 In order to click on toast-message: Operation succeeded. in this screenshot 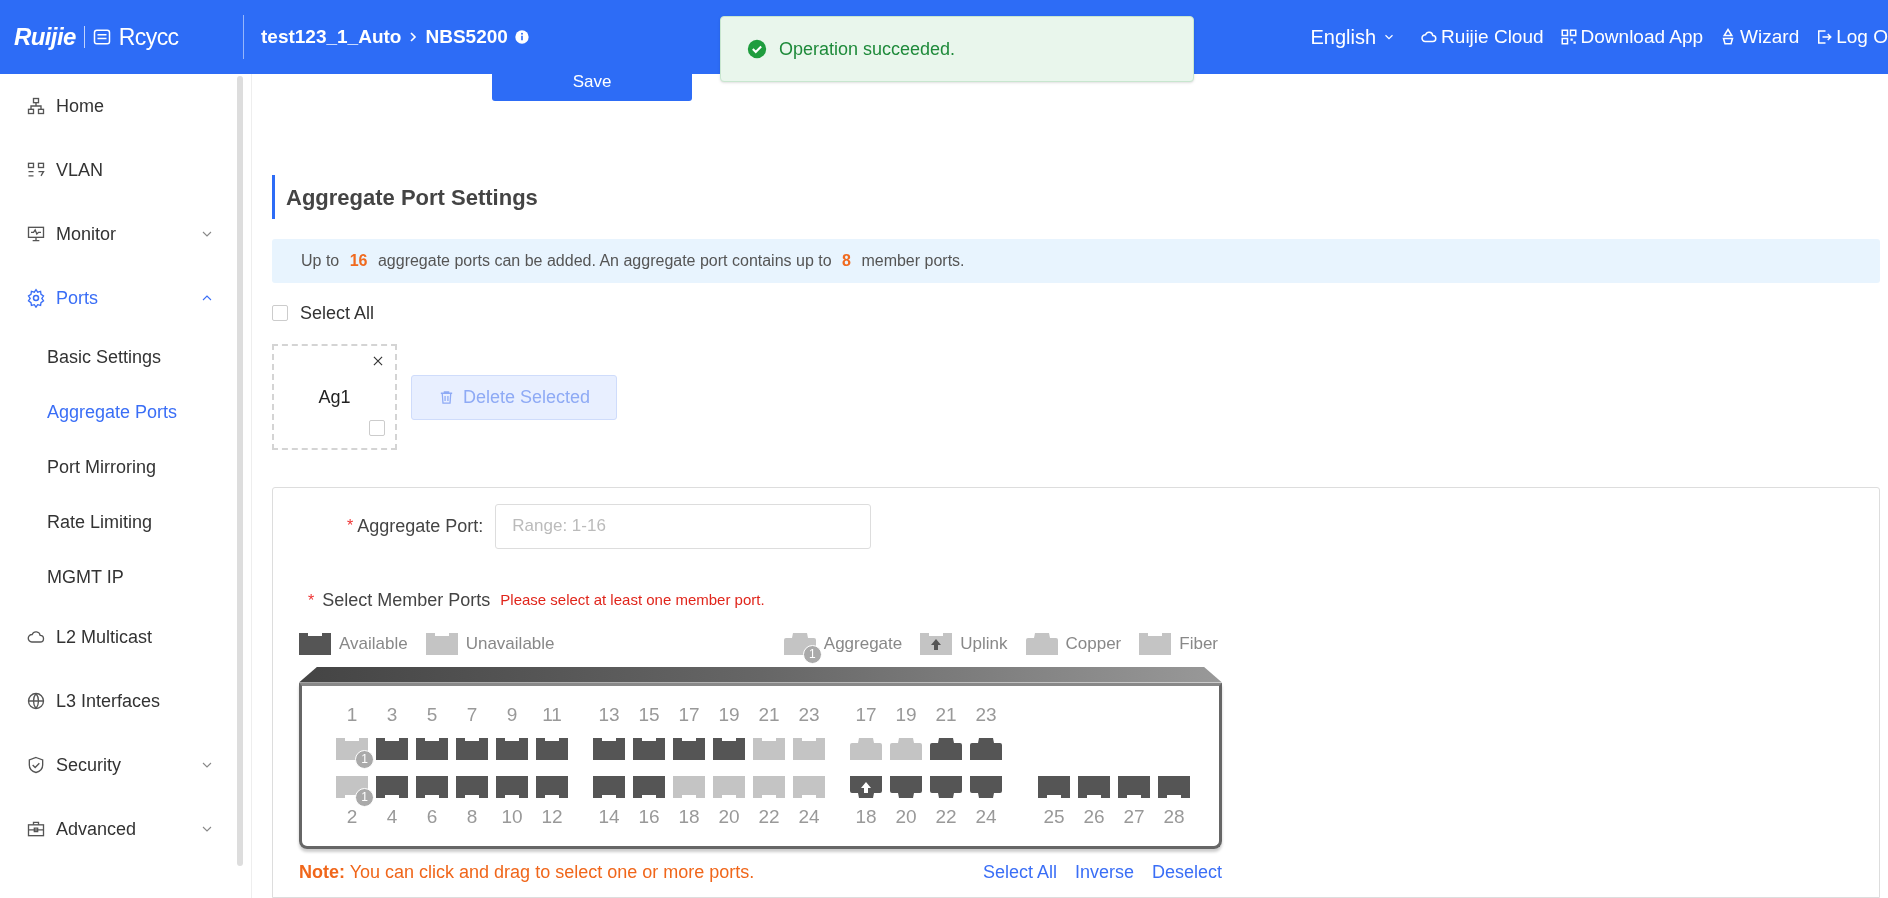, I will do `click(867, 49)`.